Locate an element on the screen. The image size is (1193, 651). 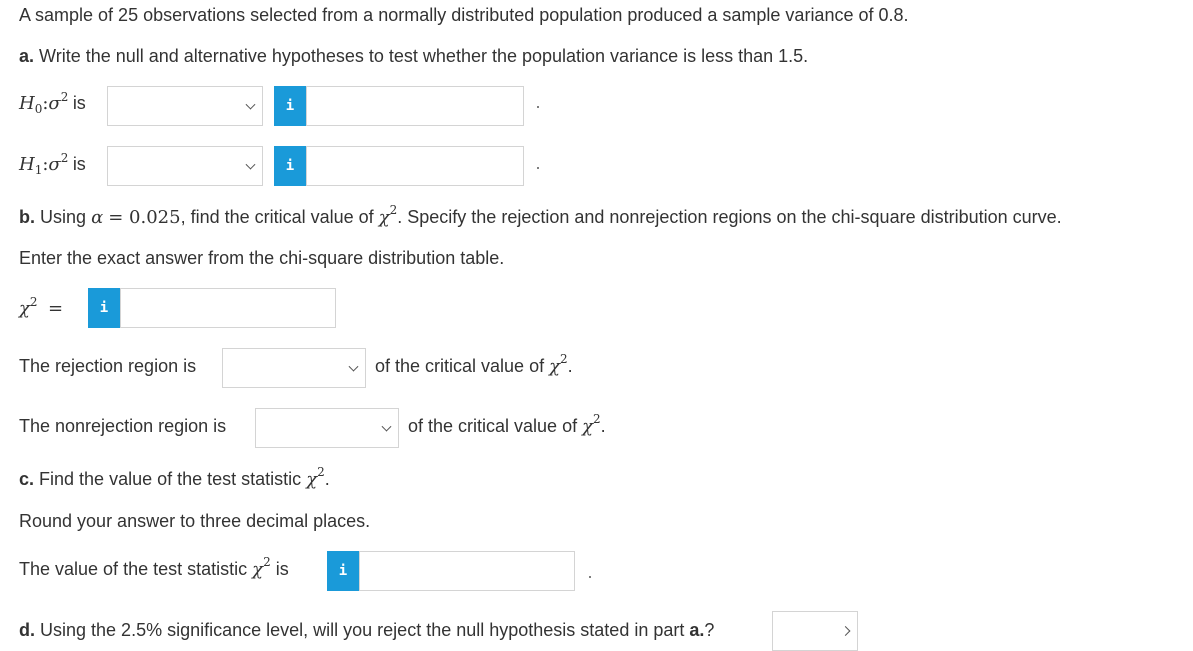
h1-label: H1:σ2 is is located at coordinates (52, 164).